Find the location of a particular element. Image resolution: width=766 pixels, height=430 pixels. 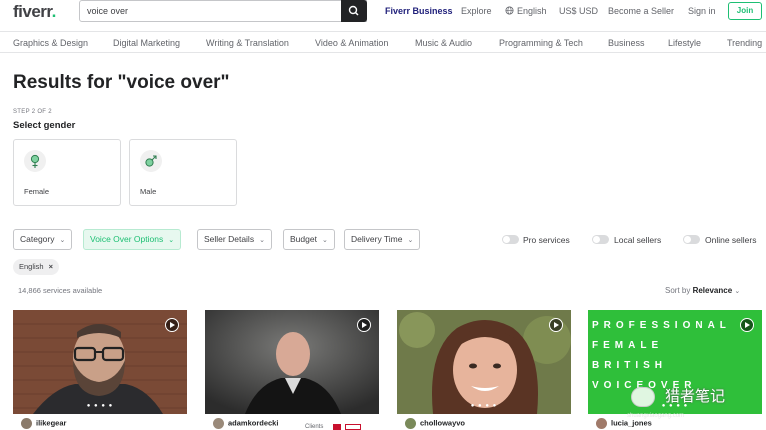

gig-card: ● ● ● ● ilikegear is located at coordinates (100, 370).